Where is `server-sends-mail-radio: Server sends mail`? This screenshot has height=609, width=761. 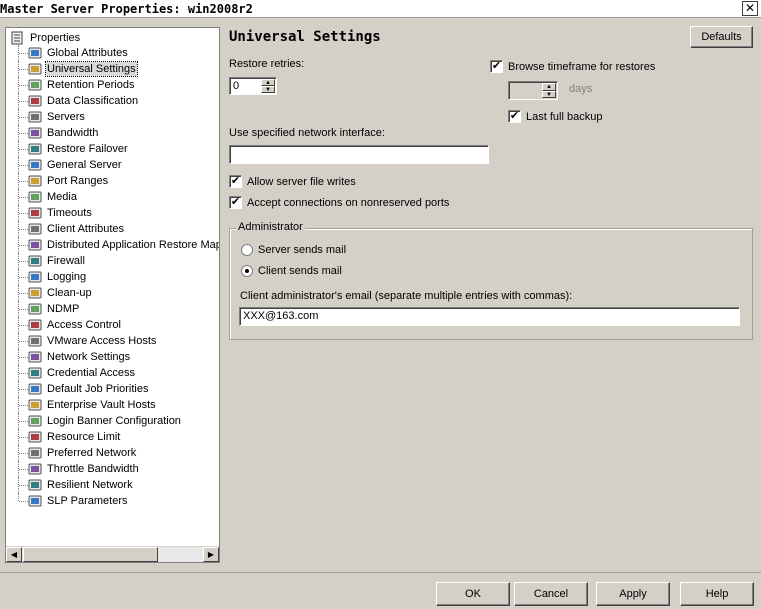
server-sends-mail-radio: Server sends mail is located at coordinates (293, 250).